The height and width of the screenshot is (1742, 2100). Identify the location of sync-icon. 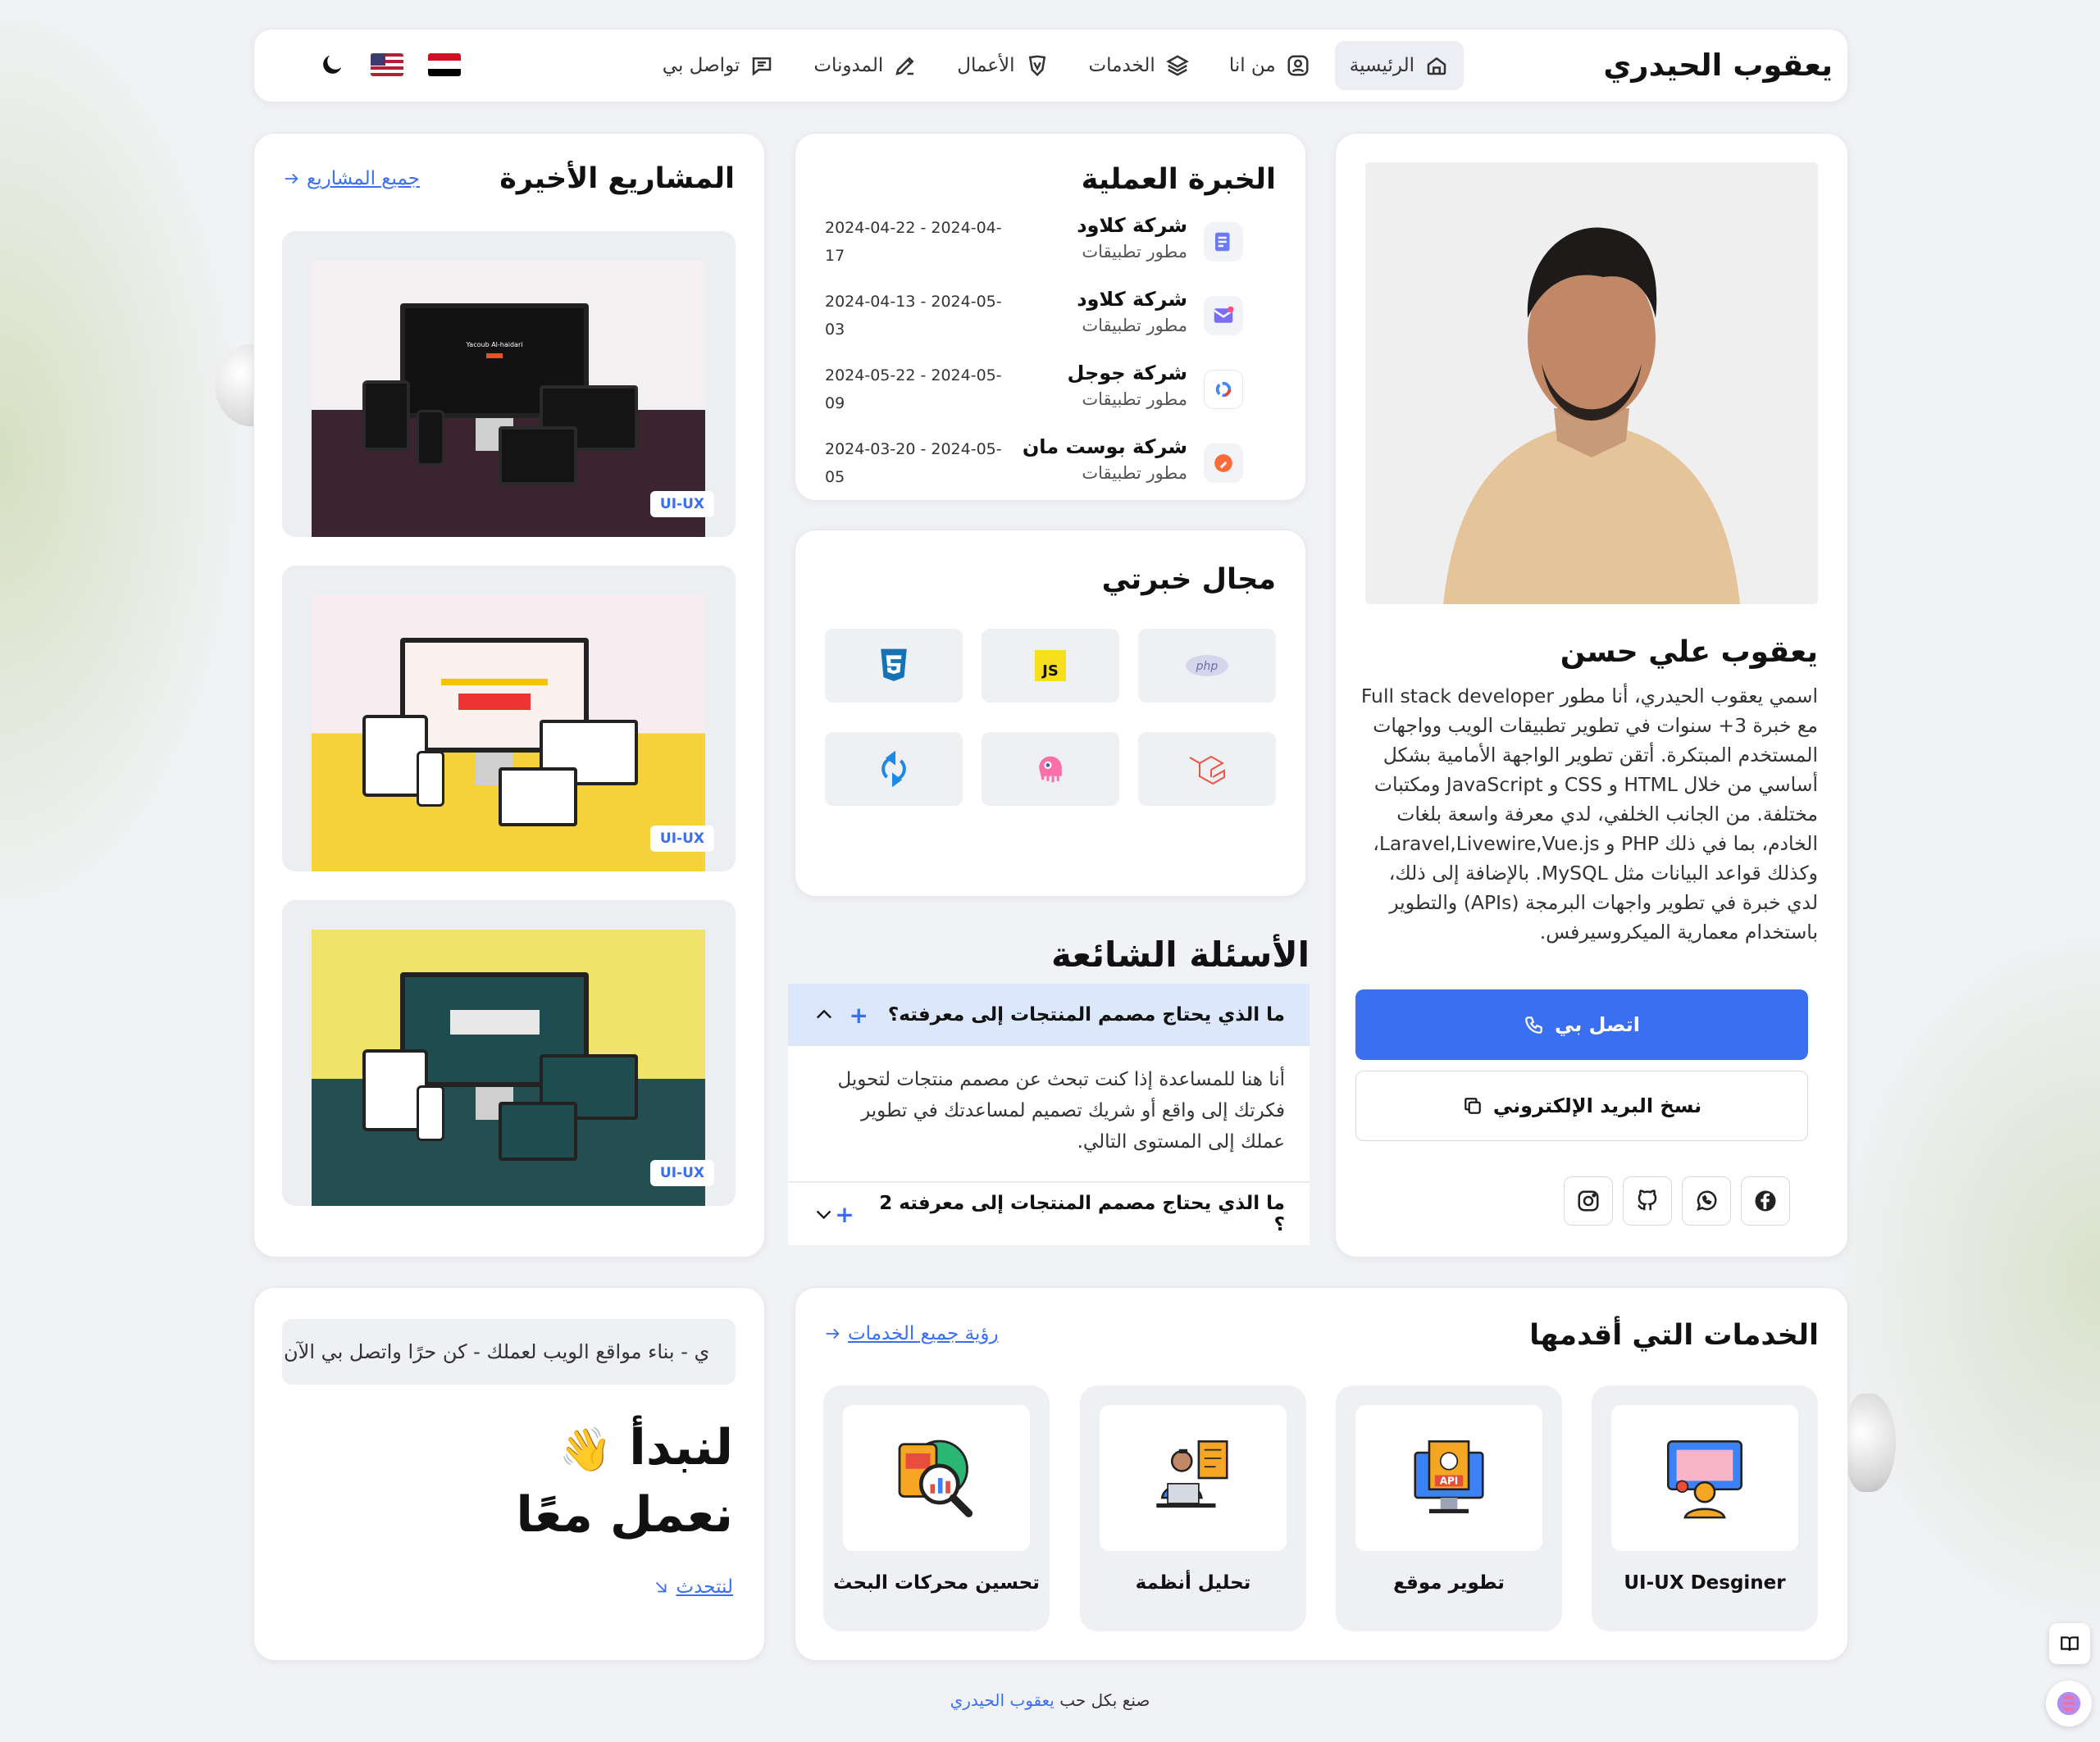
(893, 769).